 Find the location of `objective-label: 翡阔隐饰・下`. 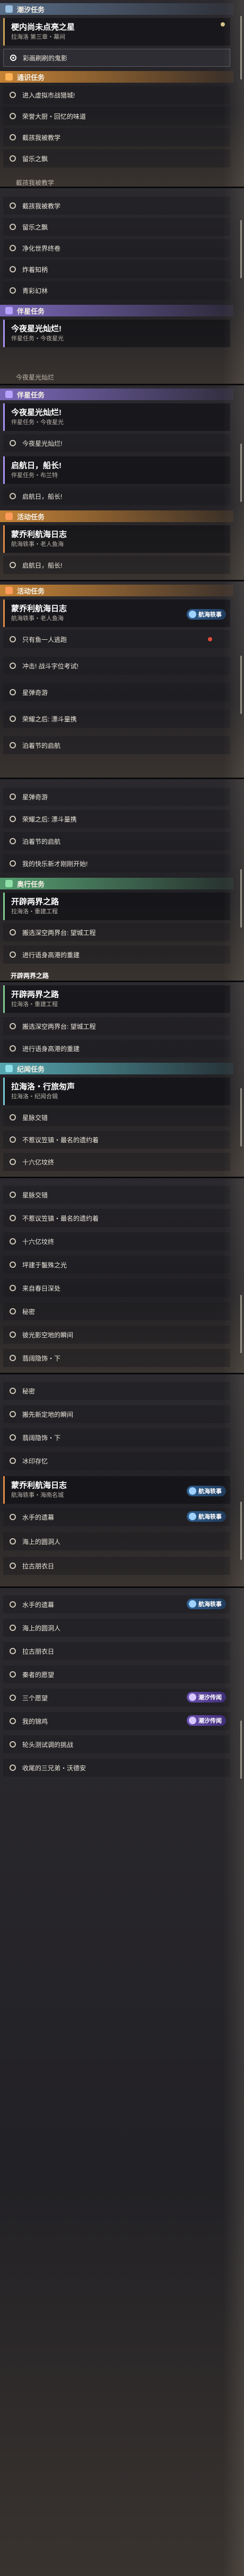

objective-label: 翡阔隐饰・下 is located at coordinates (42, 1358).